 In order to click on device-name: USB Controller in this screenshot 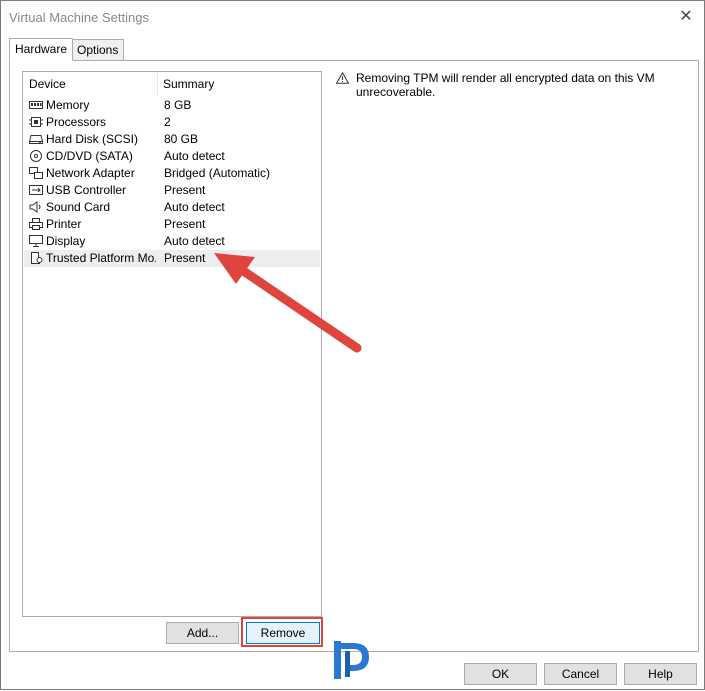, I will do `click(86, 190)`.